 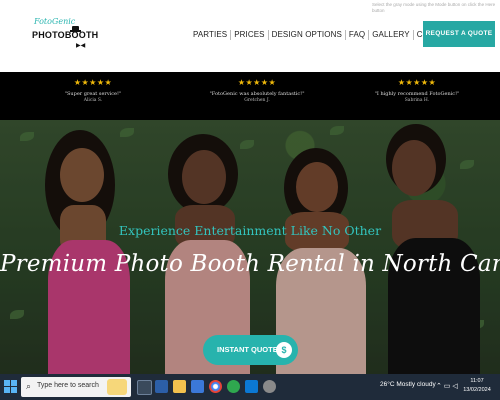 What do you see at coordinates (408, 384) in the screenshot?
I see `weather-widget: 26°C Mostly cloudy` at bounding box center [408, 384].